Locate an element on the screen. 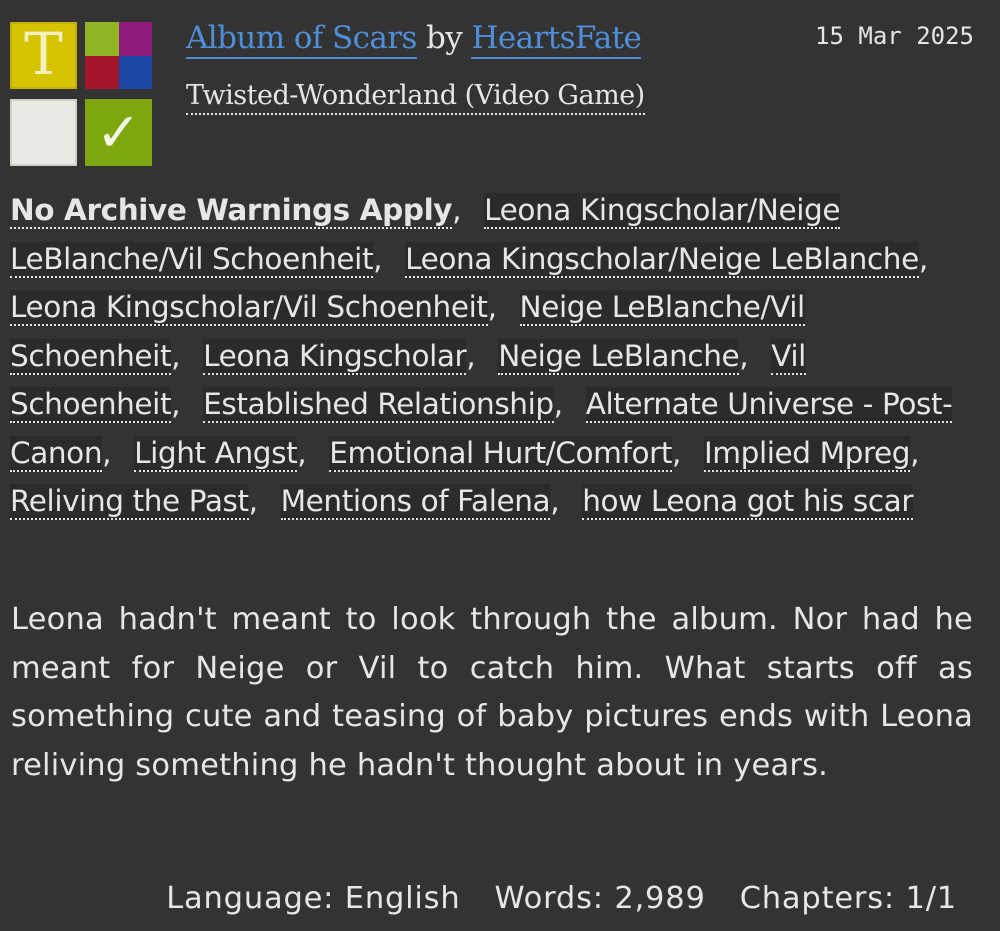 The width and height of the screenshot is (1000, 931). category-multi-icon is located at coordinates (118, 55).